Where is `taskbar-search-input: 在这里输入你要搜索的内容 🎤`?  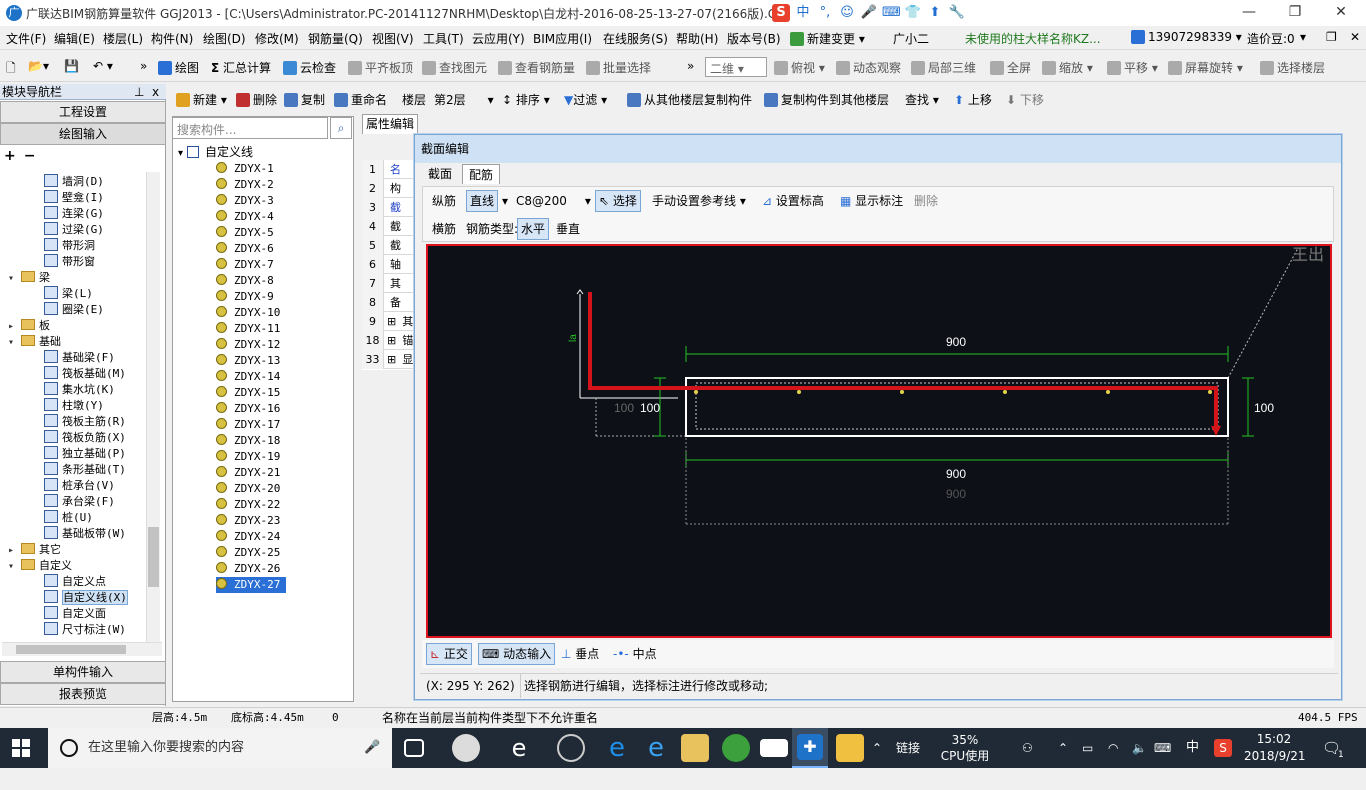
taskbar-search-input: 在这里输入你要搜索的内容 🎤 is located at coordinates (220, 748).